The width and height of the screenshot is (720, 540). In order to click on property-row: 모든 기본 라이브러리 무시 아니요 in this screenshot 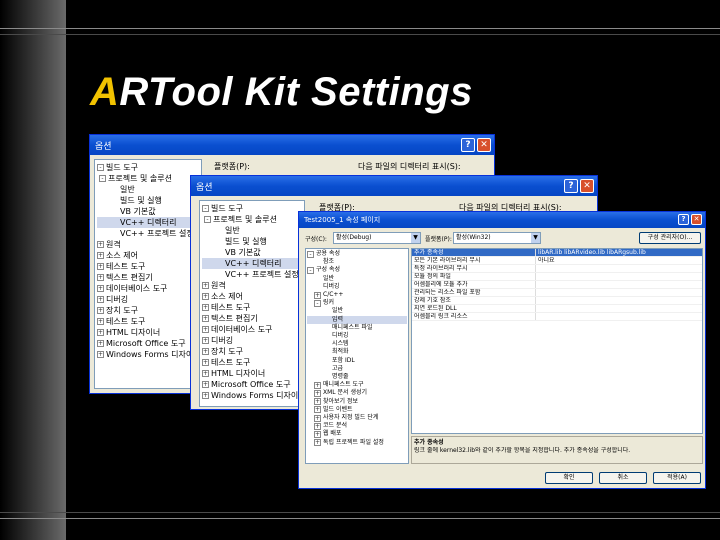, I will do `click(557, 261)`.